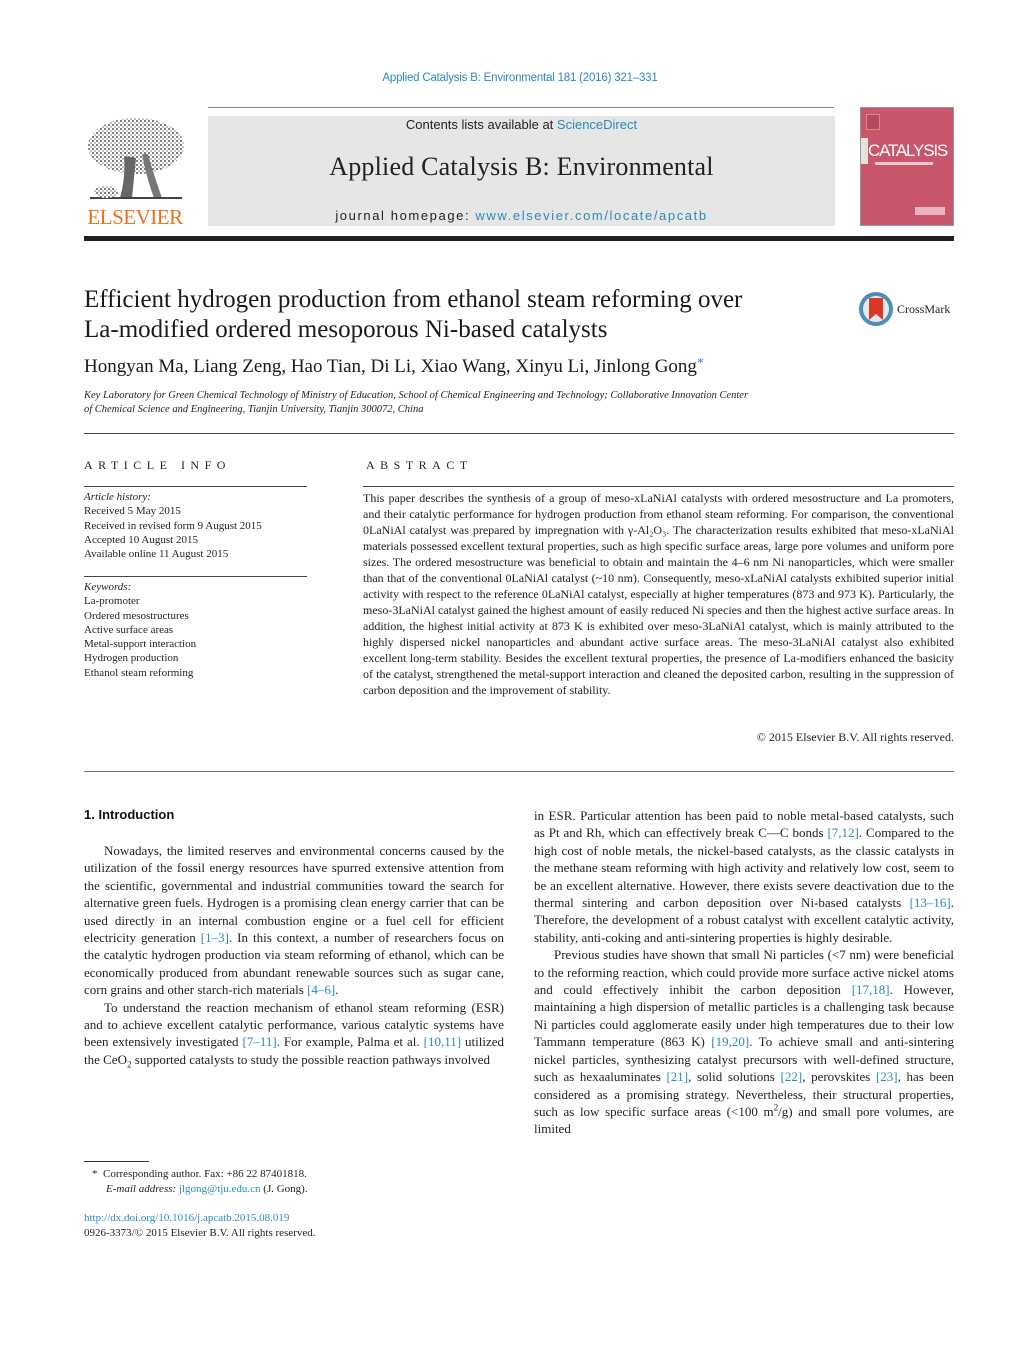  Describe the element at coordinates (195, 486) in the screenshot. I see `article-info-rule` at that location.